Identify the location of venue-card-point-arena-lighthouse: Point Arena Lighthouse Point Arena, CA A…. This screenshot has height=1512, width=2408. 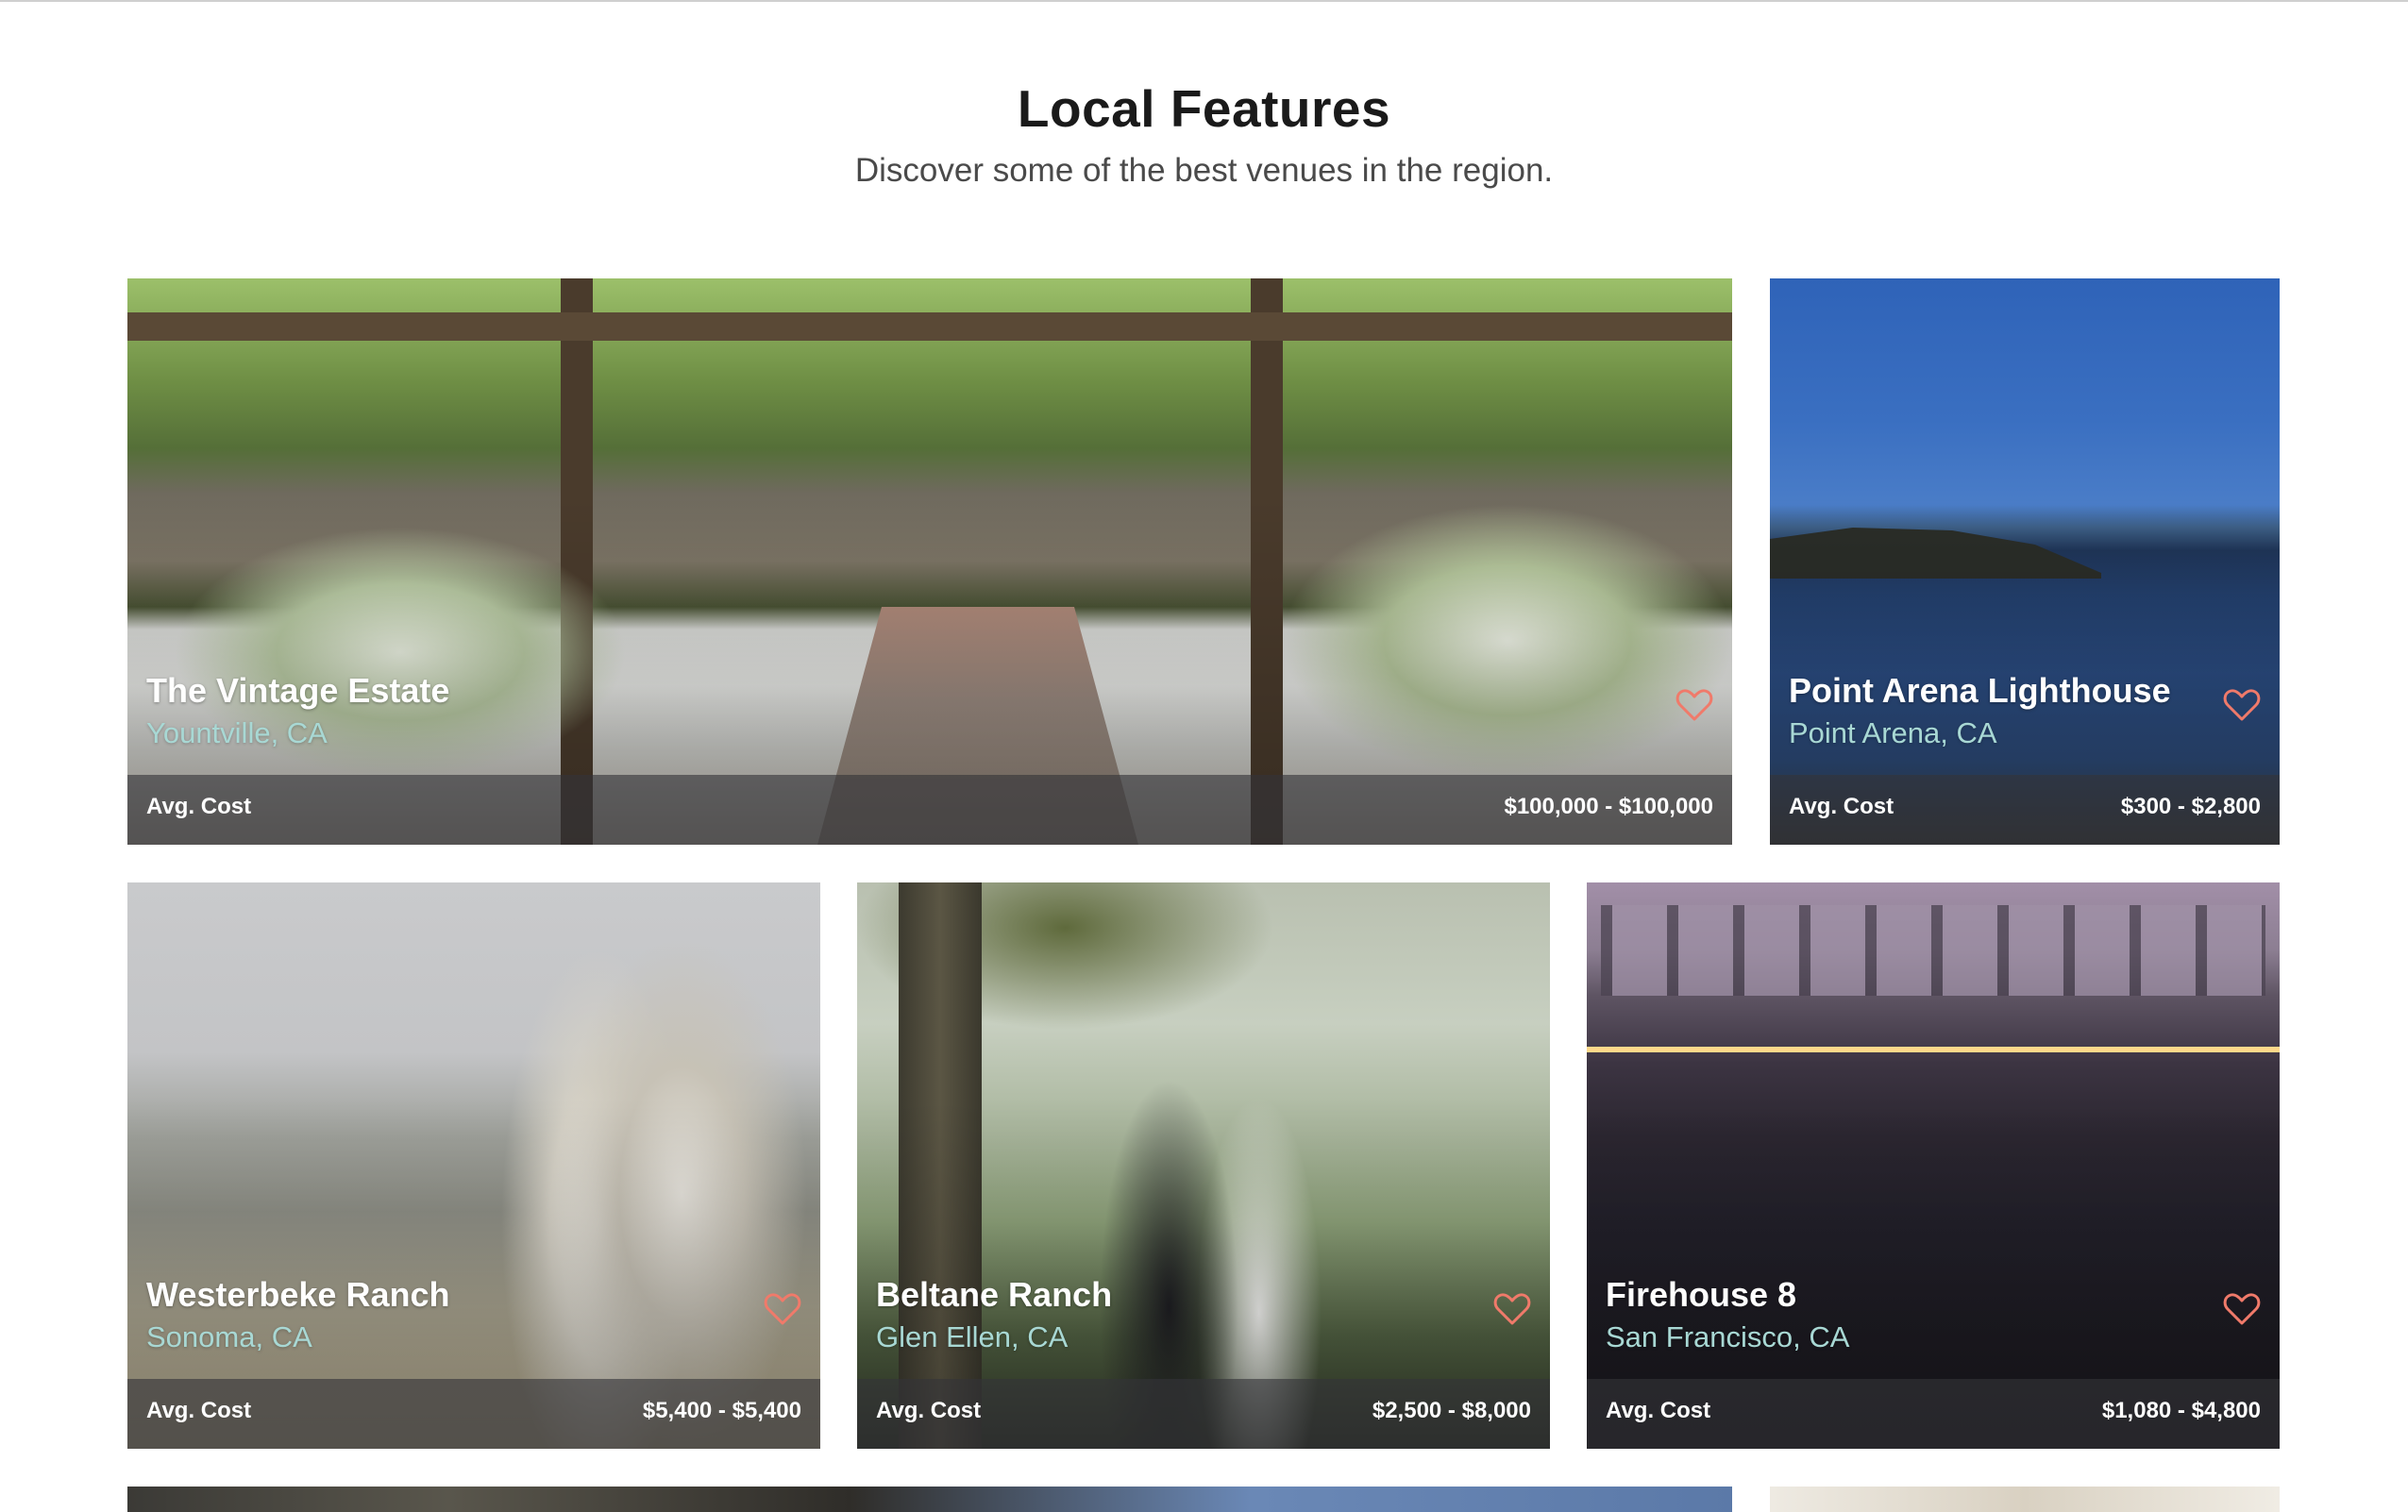
(2025, 561).